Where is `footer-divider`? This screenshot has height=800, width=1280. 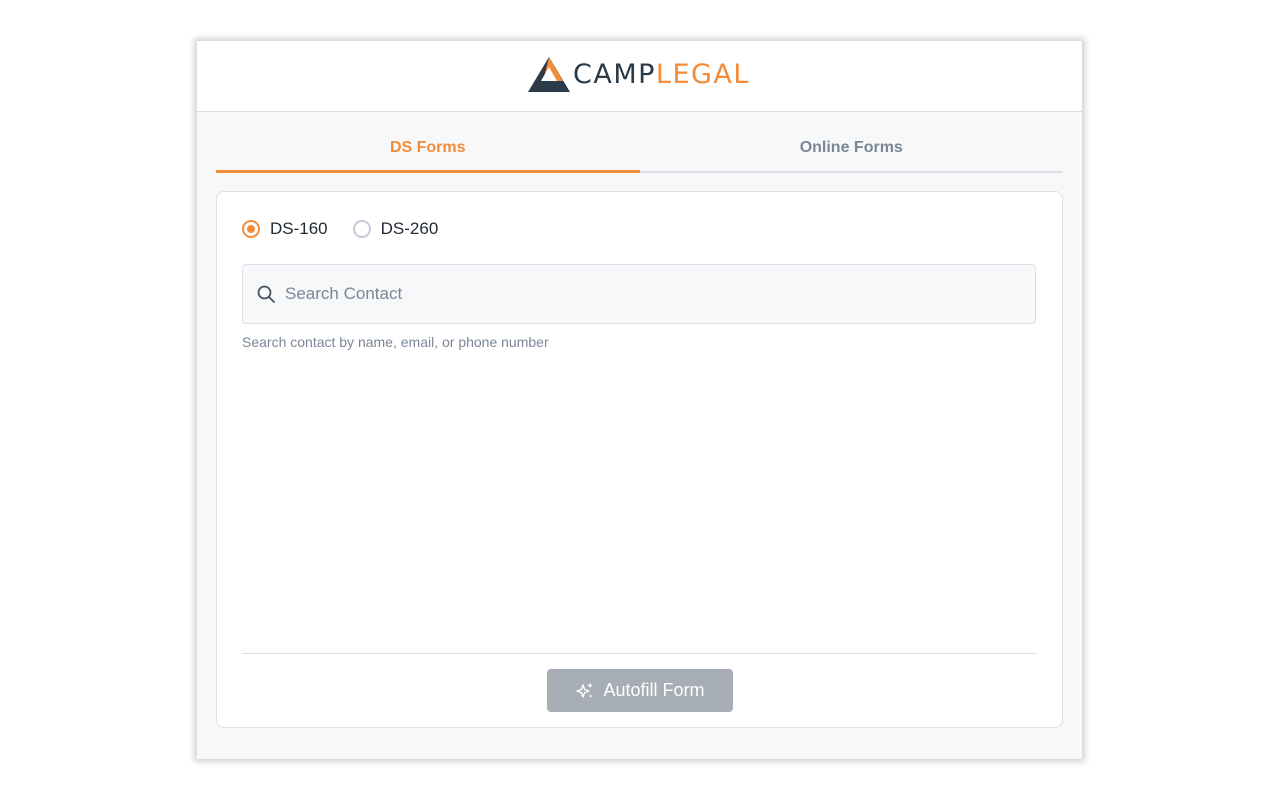
footer-divider is located at coordinates (639, 653).